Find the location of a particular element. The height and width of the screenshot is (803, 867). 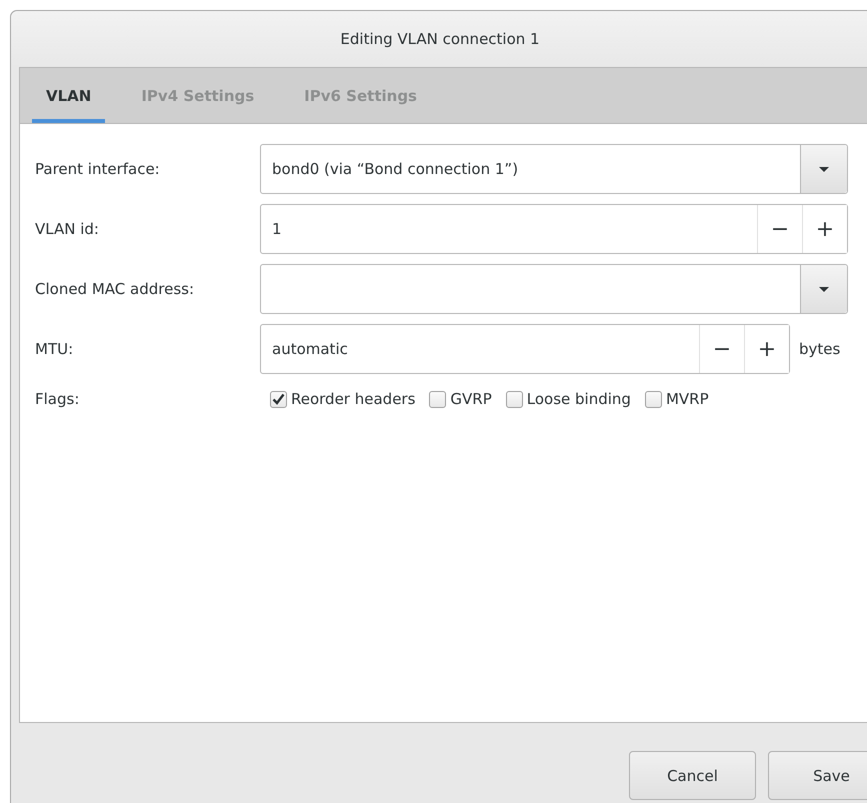

window-title: Editing VLAN connection 1 is located at coordinates (440, 39).